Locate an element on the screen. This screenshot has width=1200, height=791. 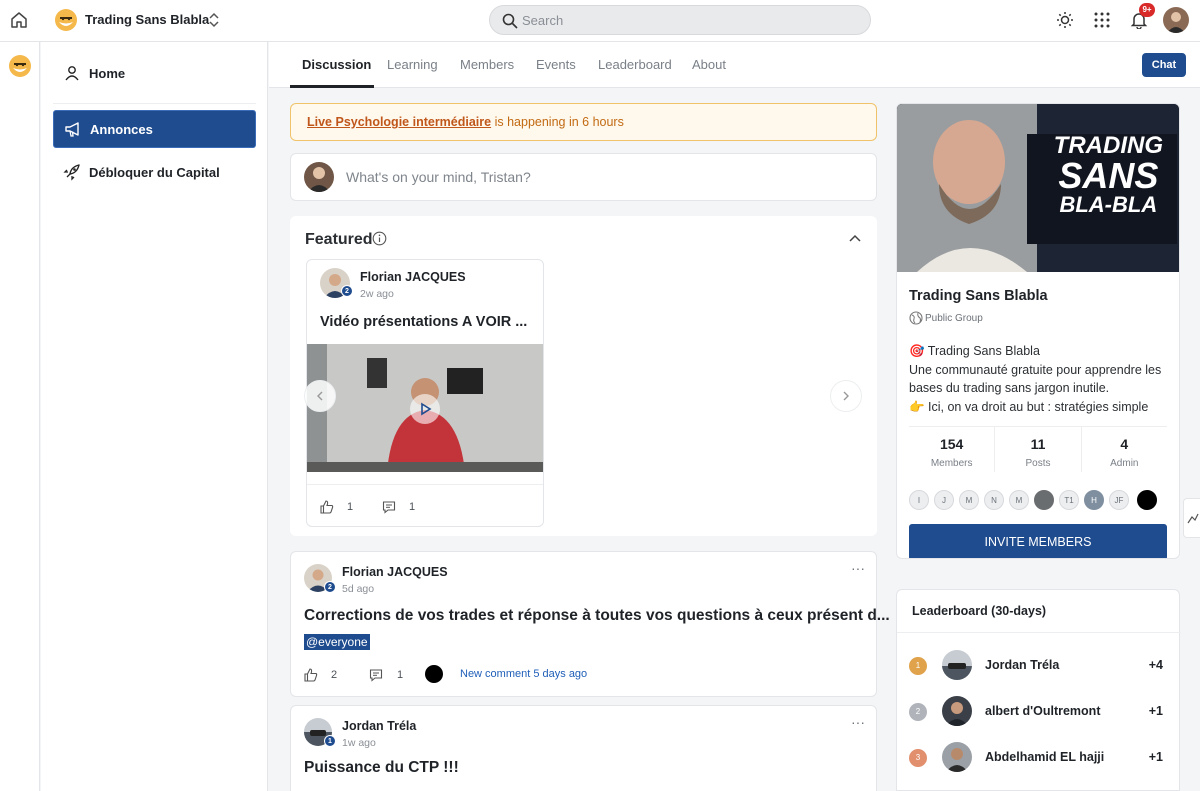
leaderboard-title: Leaderboard (30-days) is located at coordinates (979, 611).